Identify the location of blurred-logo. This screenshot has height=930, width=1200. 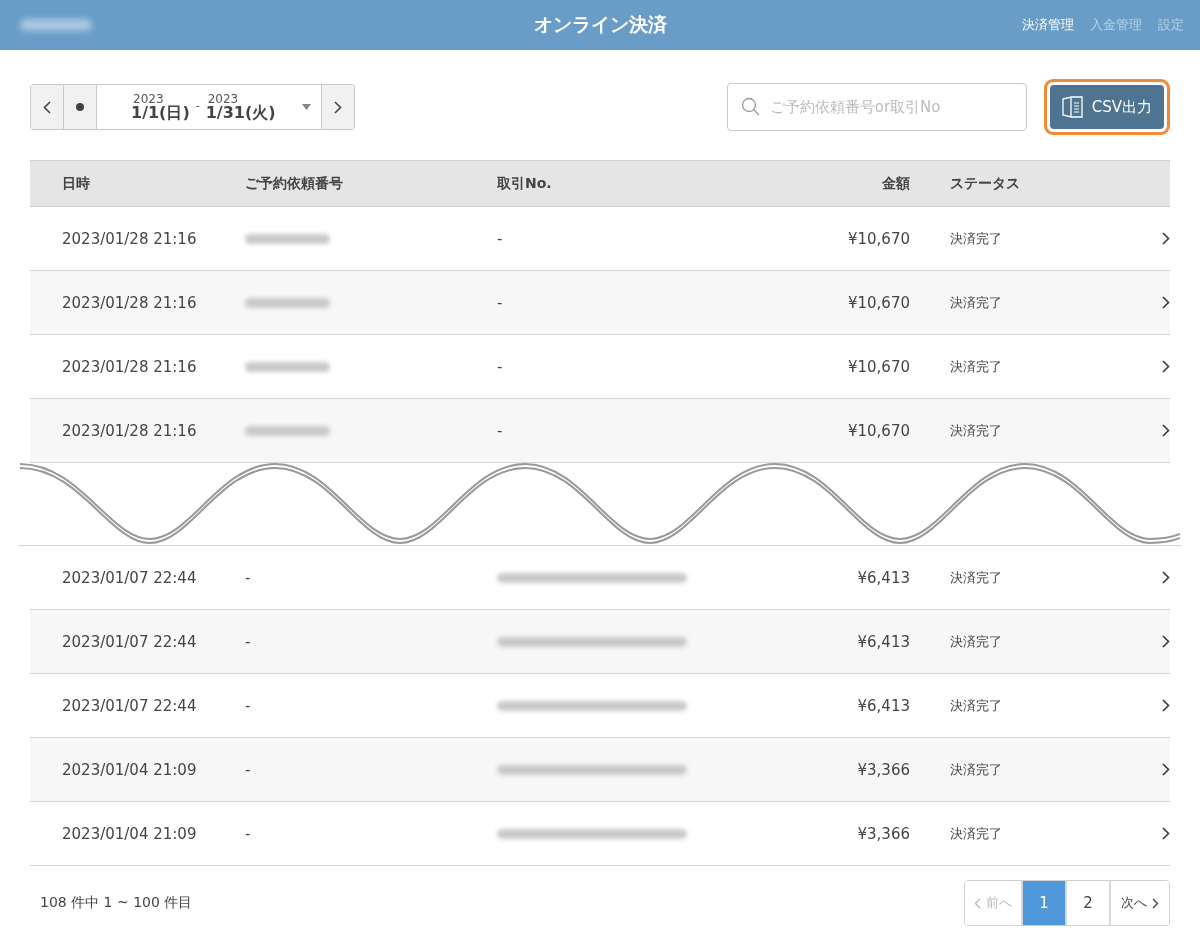
(56, 25).